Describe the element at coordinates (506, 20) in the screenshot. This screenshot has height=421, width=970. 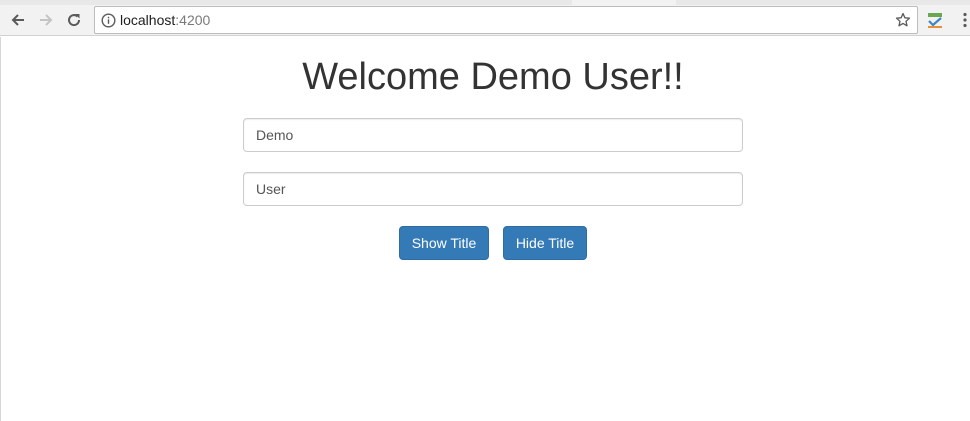
I see `address-bar: localhost:4200` at that location.